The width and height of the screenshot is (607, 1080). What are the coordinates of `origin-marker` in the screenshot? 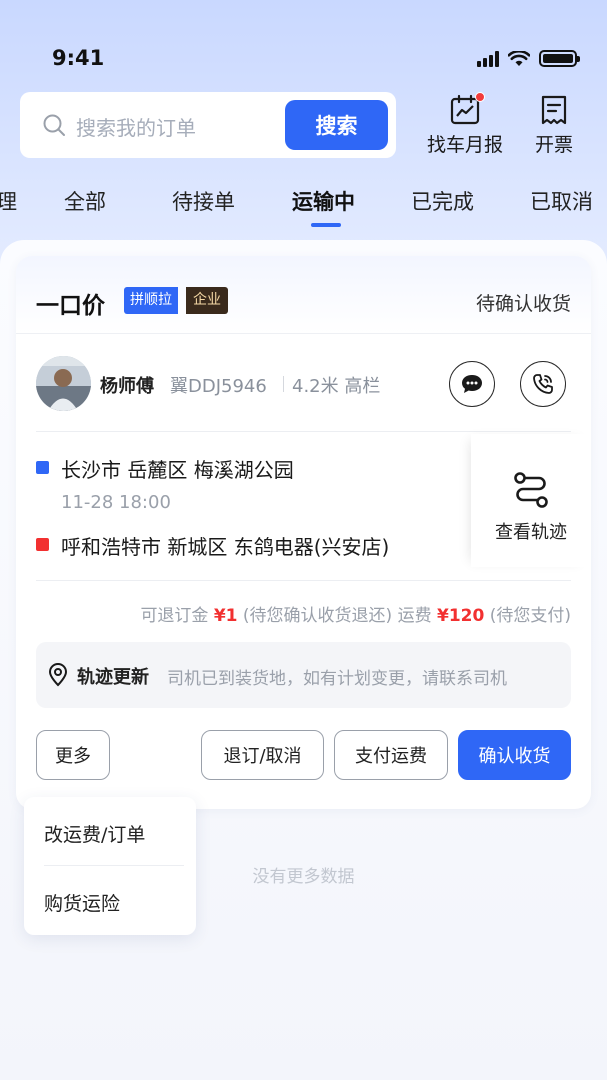 It's located at (42, 467).